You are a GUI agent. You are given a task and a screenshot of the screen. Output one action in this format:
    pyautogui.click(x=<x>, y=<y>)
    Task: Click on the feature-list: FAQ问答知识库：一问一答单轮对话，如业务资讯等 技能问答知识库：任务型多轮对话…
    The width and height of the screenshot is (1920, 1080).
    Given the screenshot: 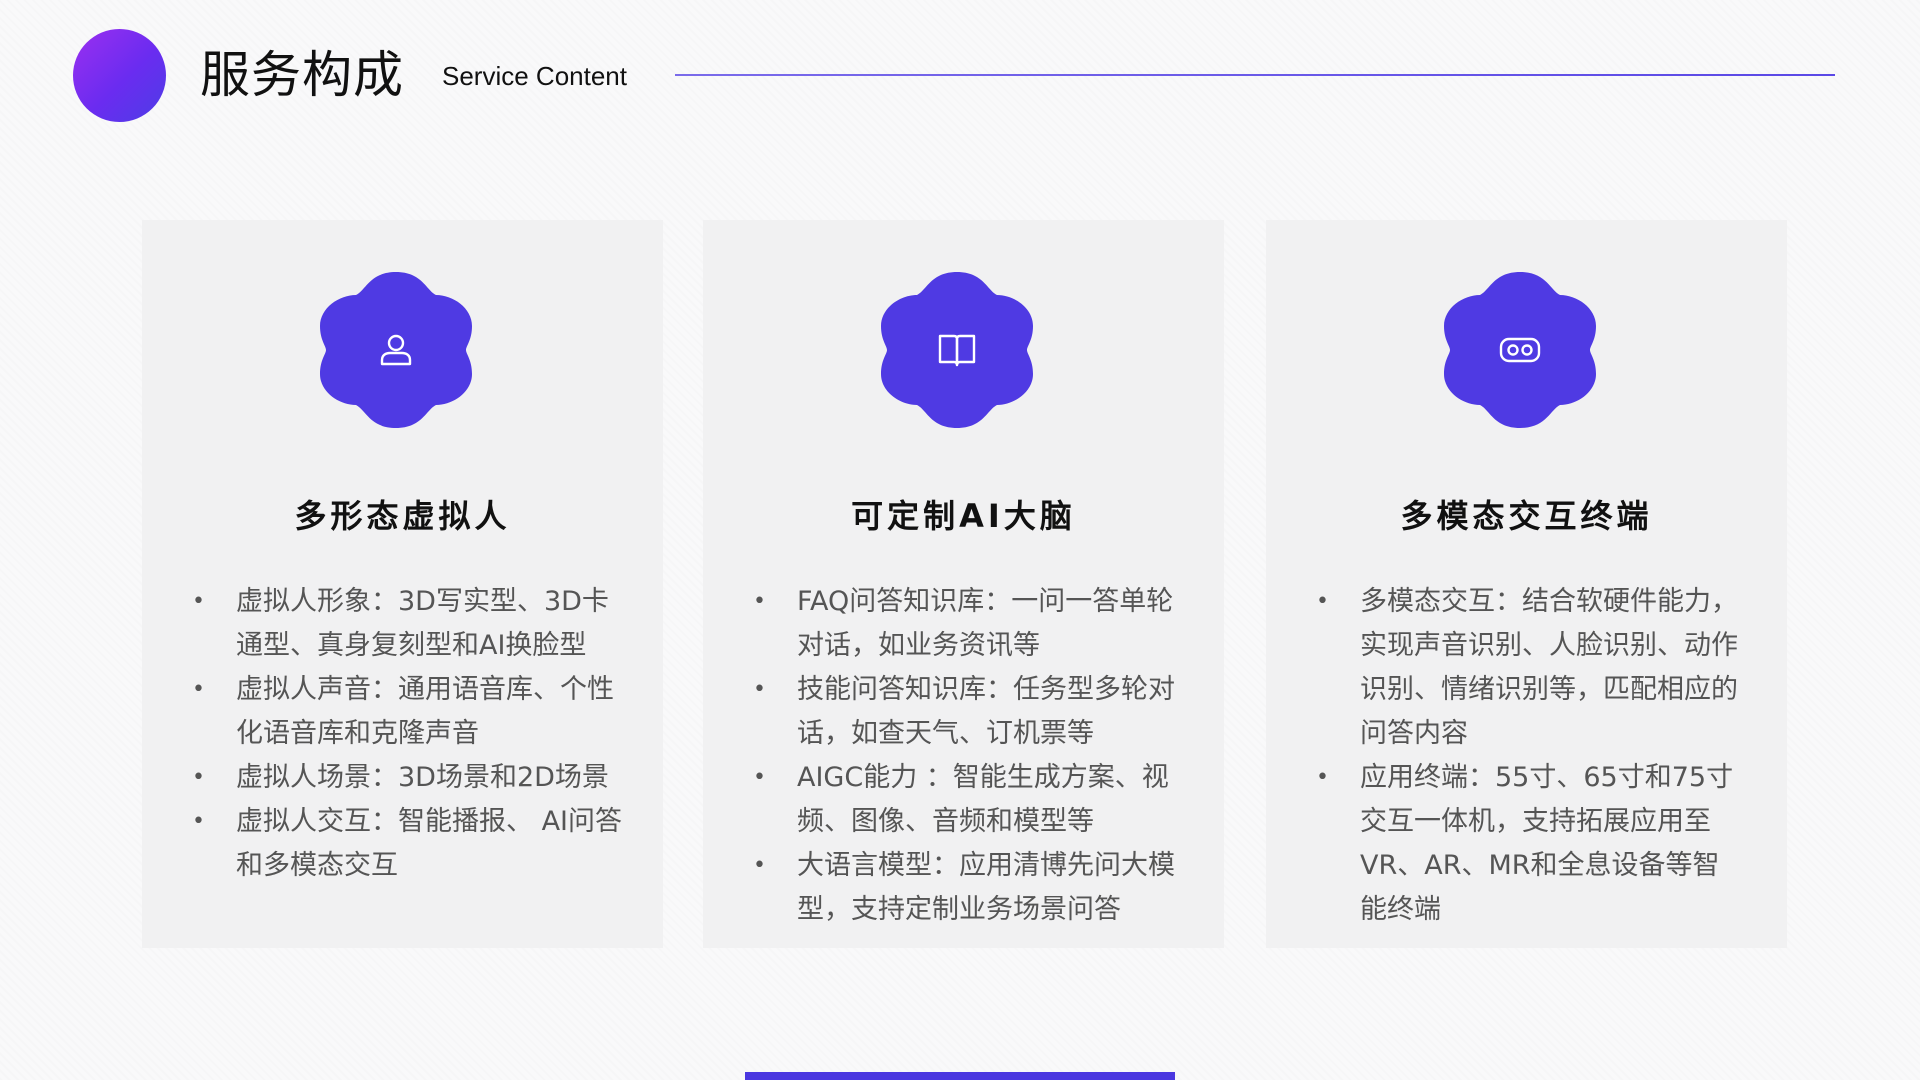 What is the action you would take?
    pyautogui.click(x=968, y=756)
    